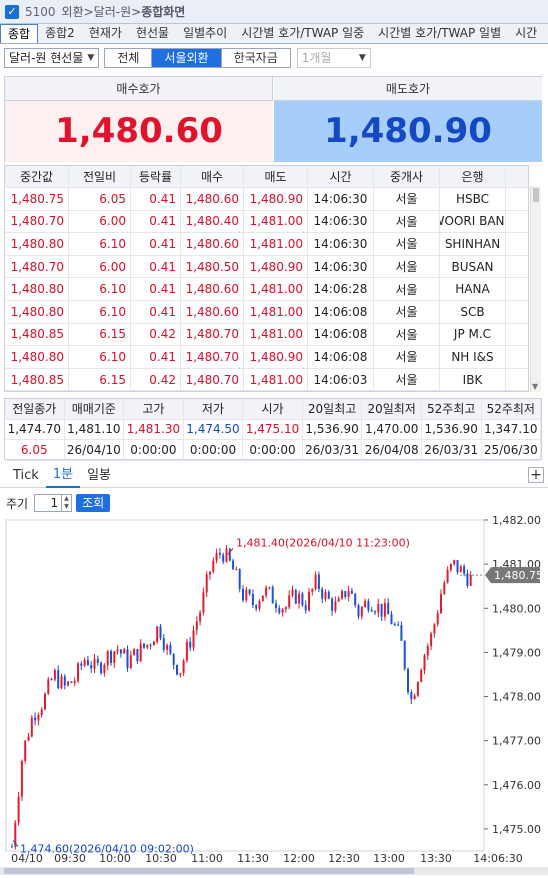 This screenshot has width=548, height=878. Describe the element at coordinates (452, 450) in the screenshot. I see `summary-cell: 26/03/31` at that location.